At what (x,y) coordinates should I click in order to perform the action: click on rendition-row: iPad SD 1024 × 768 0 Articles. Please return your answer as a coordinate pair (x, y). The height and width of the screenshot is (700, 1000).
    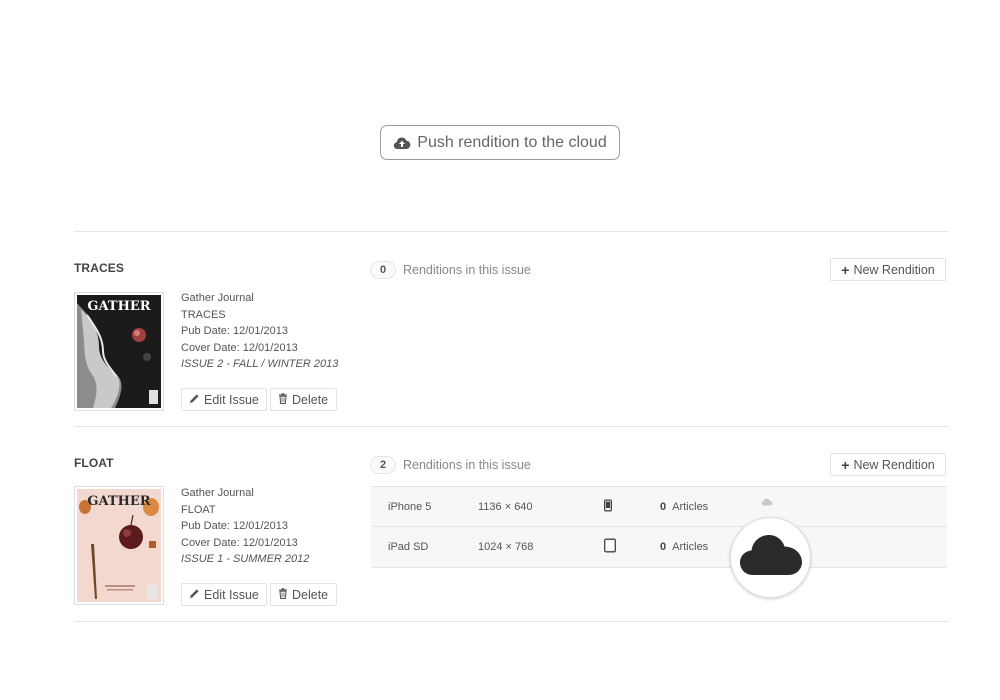
    Looking at the image, I should click on (659, 547).